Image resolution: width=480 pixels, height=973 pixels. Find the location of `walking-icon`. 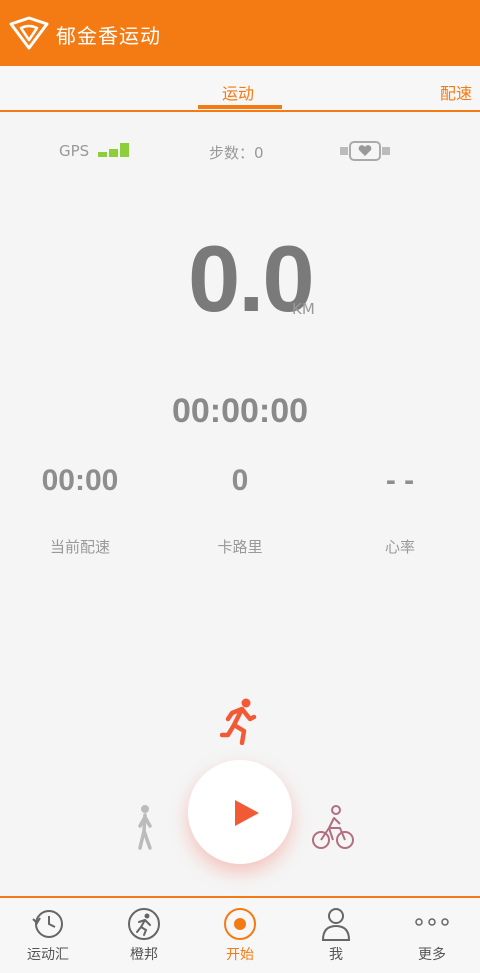

walking-icon is located at coordinates (145, 828).